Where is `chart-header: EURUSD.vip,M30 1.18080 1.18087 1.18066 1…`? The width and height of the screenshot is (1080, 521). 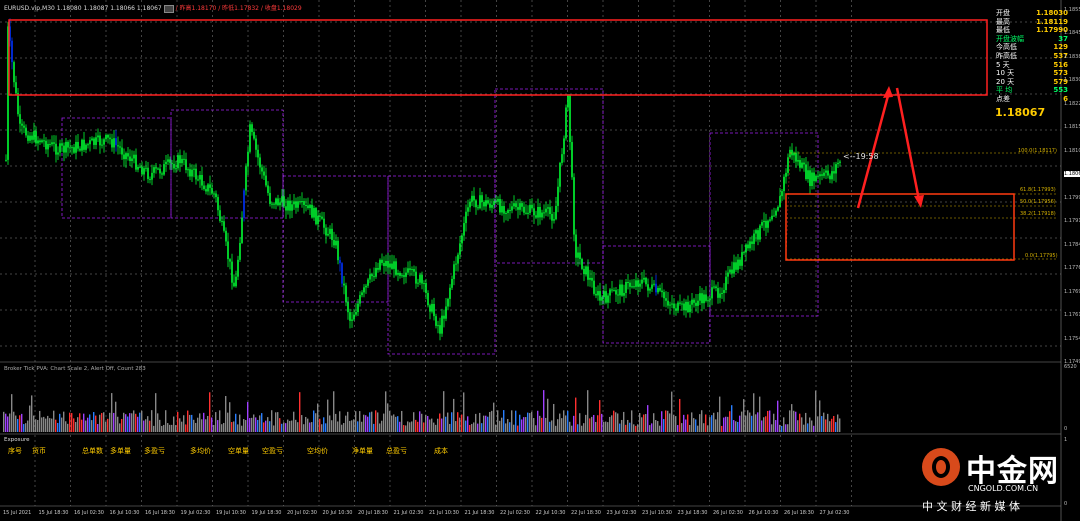 chart-header: EURUSD.vip,M30 1.18080 1.18087 1.18066 1… is located at coordinates (153, 8).